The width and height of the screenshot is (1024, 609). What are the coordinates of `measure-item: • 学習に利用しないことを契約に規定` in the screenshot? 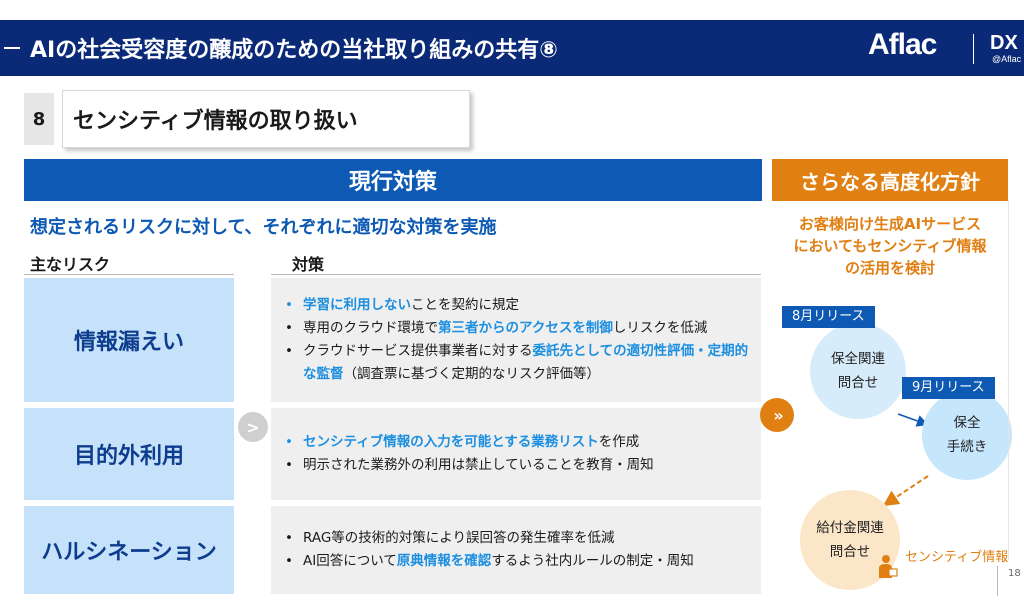 It's located at (521, 305).